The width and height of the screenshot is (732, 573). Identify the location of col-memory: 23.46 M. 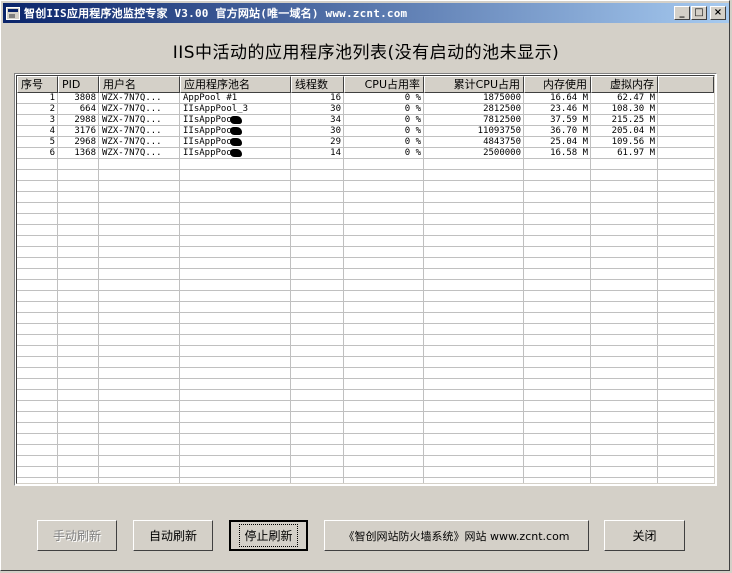
(557, 109).